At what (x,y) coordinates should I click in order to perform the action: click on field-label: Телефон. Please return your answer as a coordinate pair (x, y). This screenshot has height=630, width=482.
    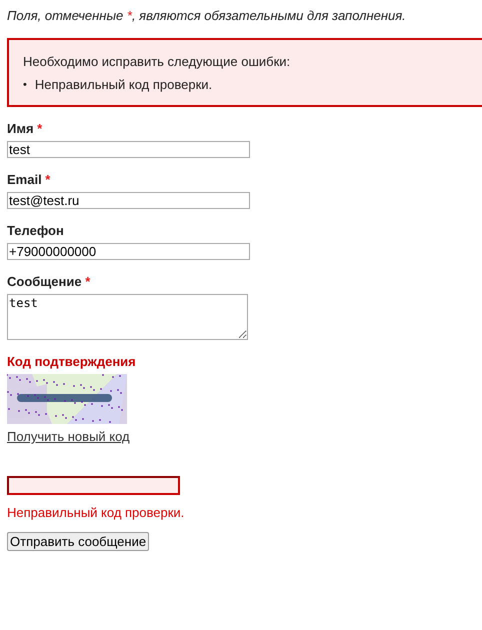
    Looking at the image, I should click on (35, 230).